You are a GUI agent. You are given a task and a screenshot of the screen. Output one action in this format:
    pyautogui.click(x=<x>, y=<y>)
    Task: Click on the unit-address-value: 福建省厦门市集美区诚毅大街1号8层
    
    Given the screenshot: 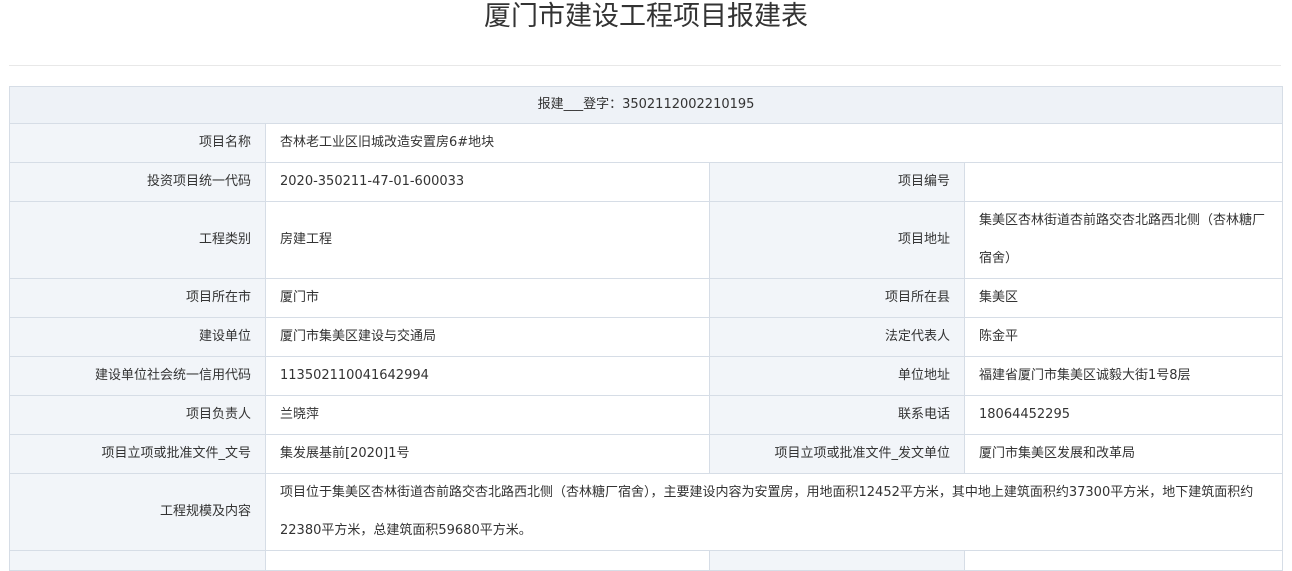 What is the action you would take?
    pyautogui.click(x=1123, y=376)
    